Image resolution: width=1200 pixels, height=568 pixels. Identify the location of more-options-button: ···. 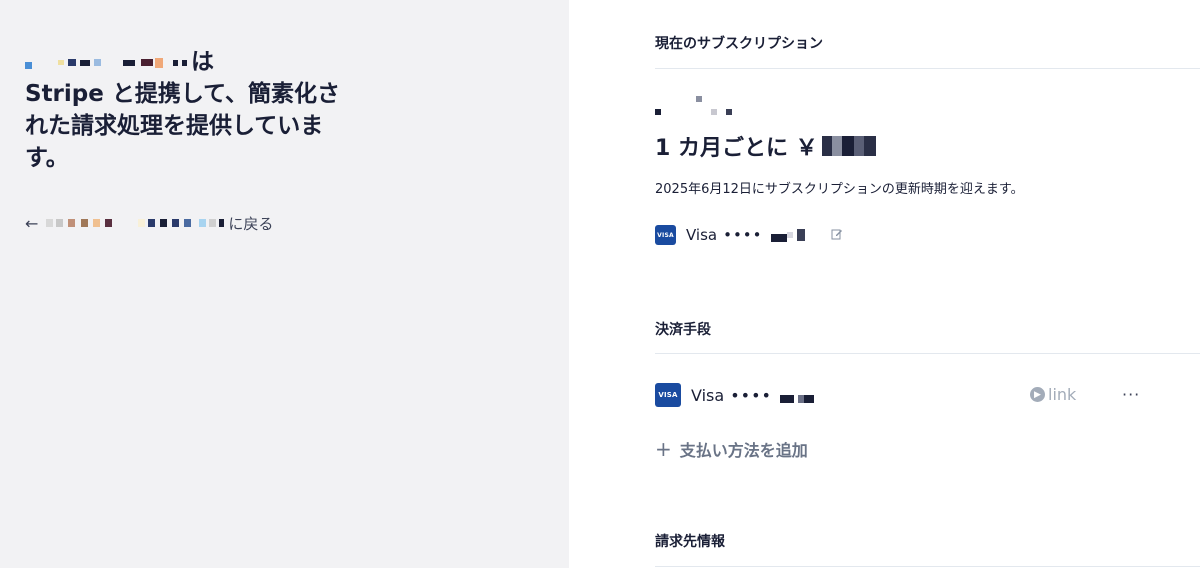
(1131, 394).